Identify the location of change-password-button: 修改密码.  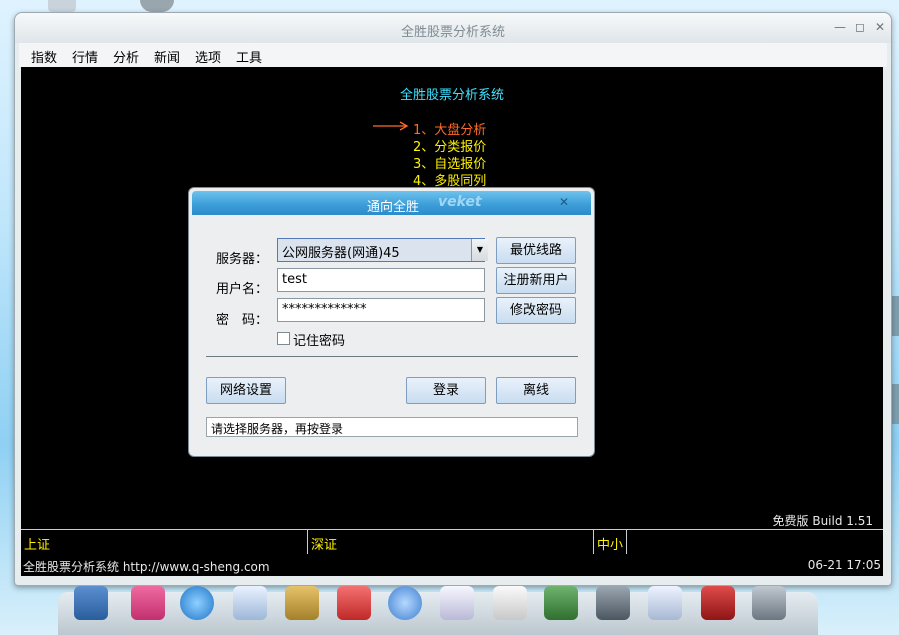
(536, 310).